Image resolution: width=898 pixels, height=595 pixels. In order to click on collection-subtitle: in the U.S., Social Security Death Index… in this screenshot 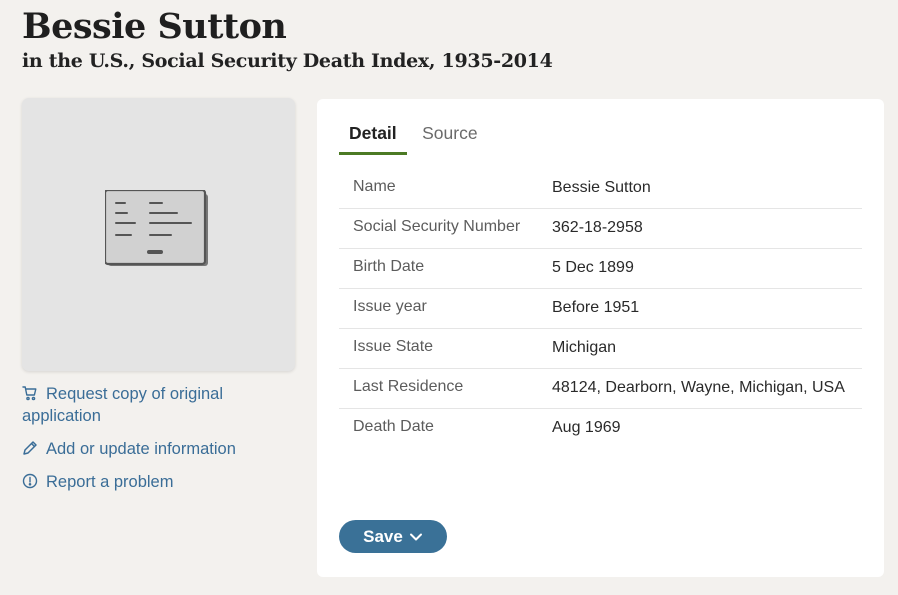, I will do `click(287, 61)`.